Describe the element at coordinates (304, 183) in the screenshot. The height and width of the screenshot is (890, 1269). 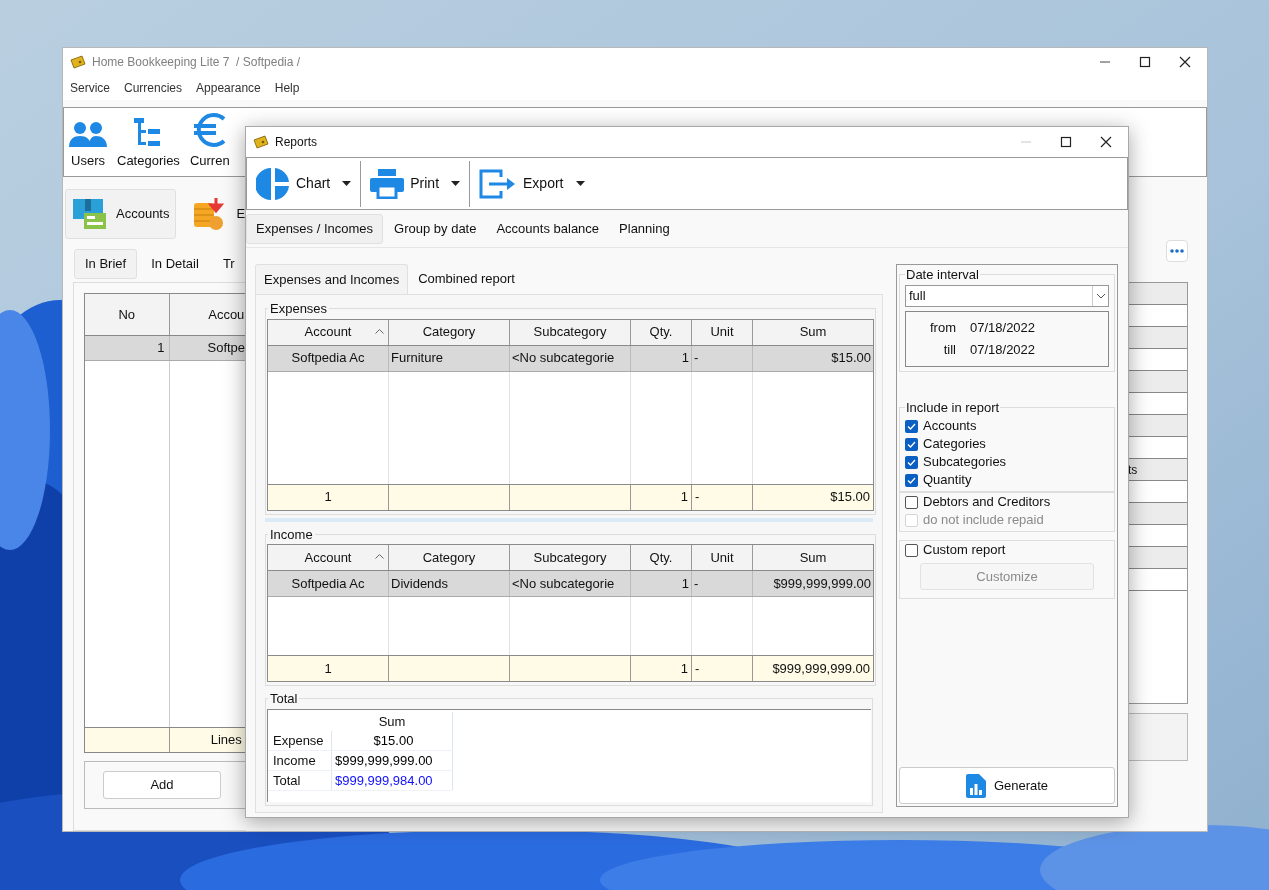
I see `toolbar-button: Chart` at that location.